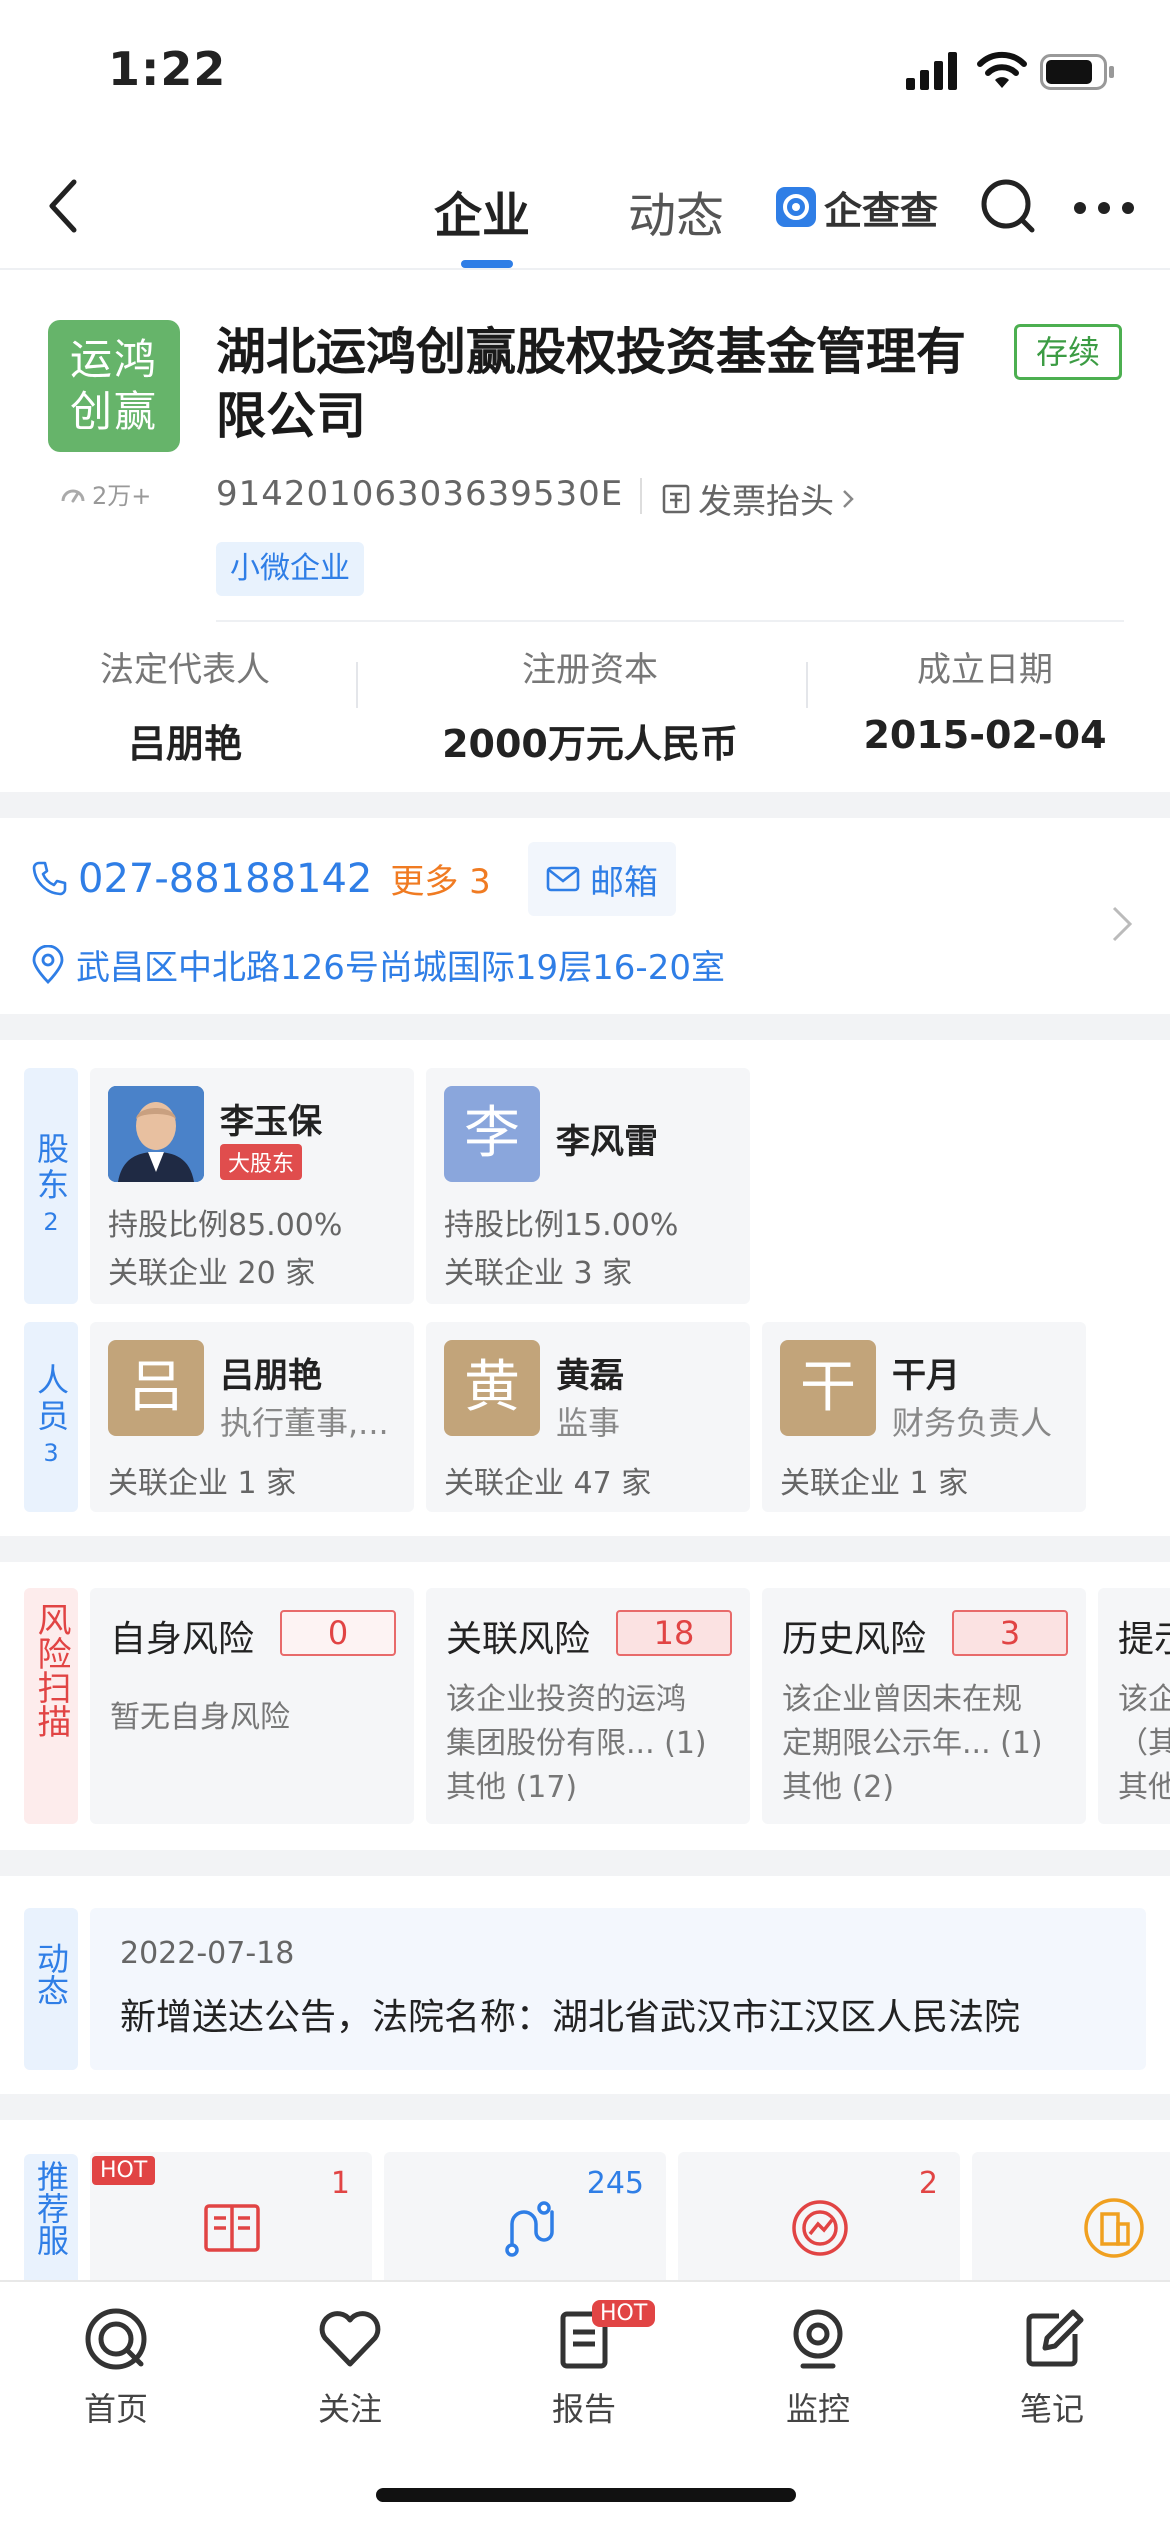  What do you see at coordinates (492, 1388) in the screenshot?
I see `avatar: 黄` at bounding box center [492, 1388].